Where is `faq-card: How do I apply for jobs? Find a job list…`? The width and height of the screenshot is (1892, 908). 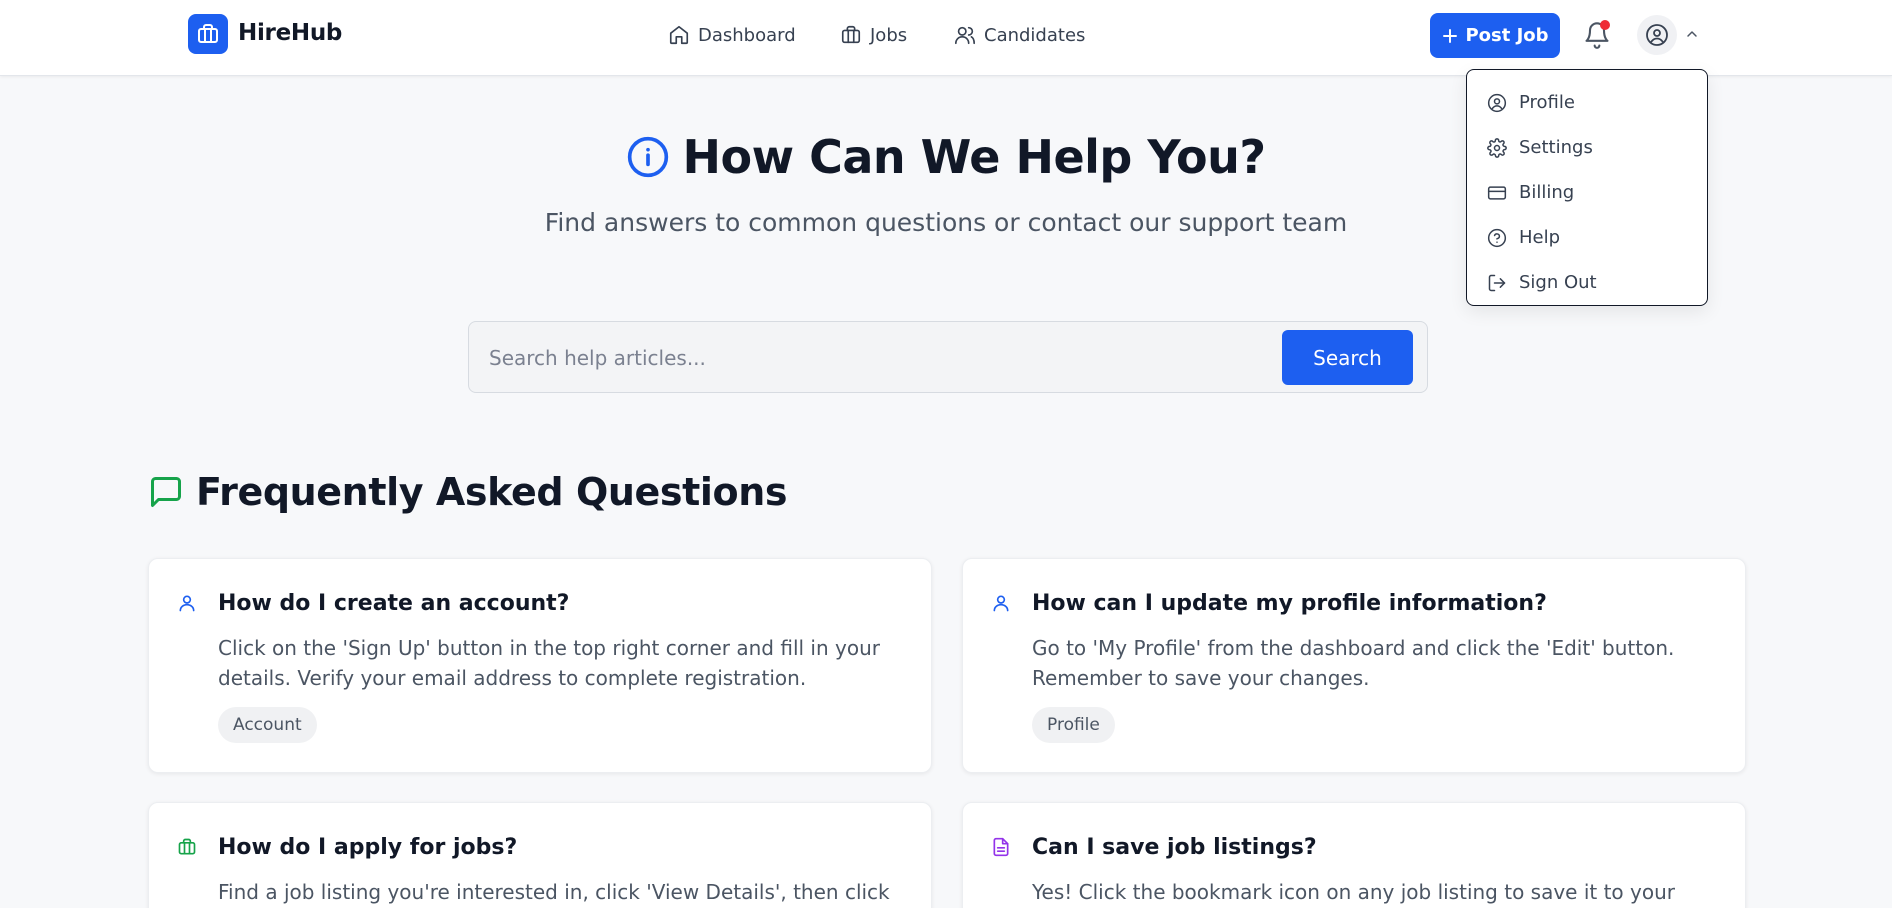 faq-card: How do I apply for jobs? Find a job list… is located at coordinates (540, 855).